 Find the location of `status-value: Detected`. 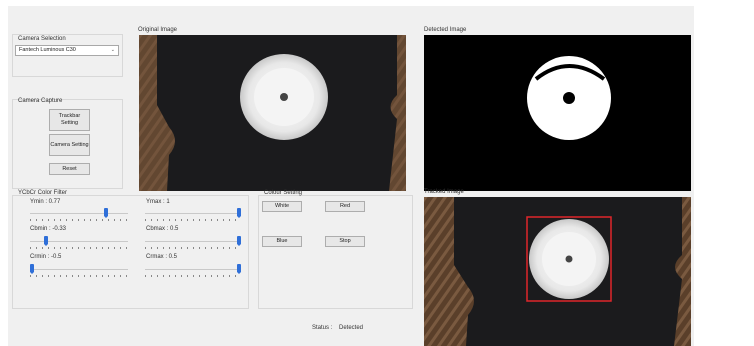

status-value: Detected is located at coordinates (351, 328).